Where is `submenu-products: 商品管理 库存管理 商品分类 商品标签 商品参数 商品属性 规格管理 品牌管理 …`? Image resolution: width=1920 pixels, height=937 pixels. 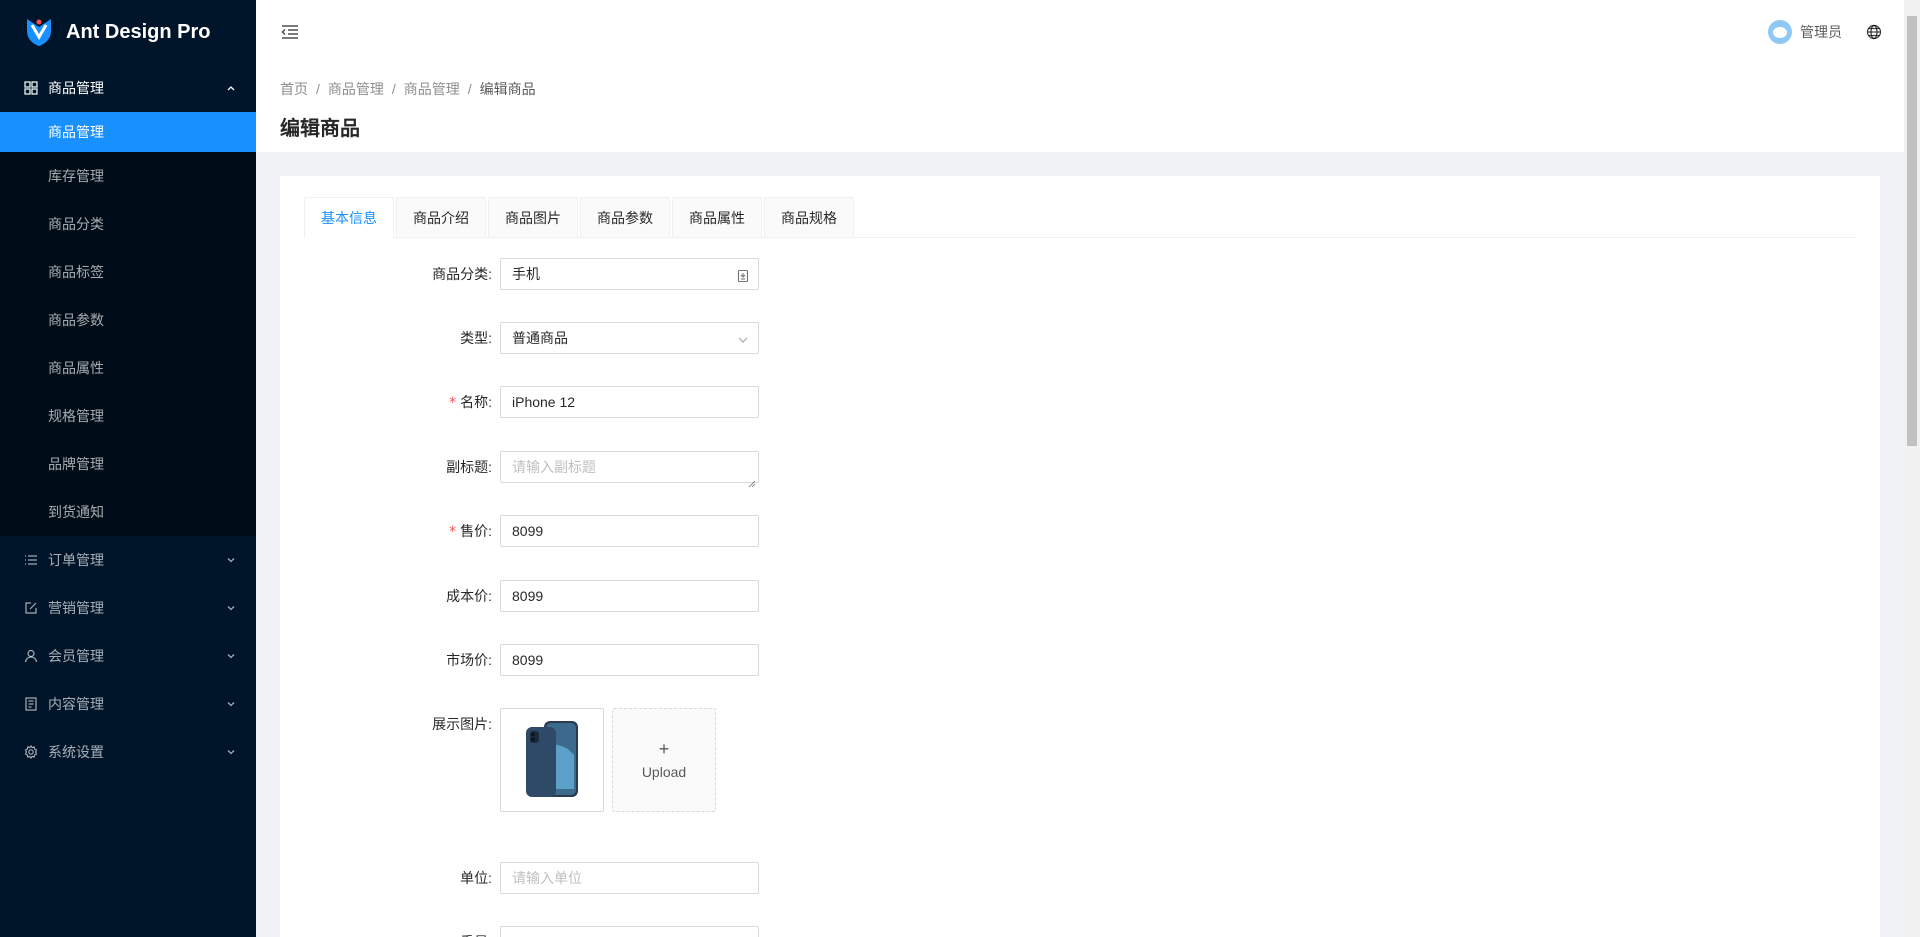 submenu-products: 商品管理 库存管理 商品分类 商品标签 商品参数 商品属性 规格管理 品牌管理 … is located at coordinates (128, 324).